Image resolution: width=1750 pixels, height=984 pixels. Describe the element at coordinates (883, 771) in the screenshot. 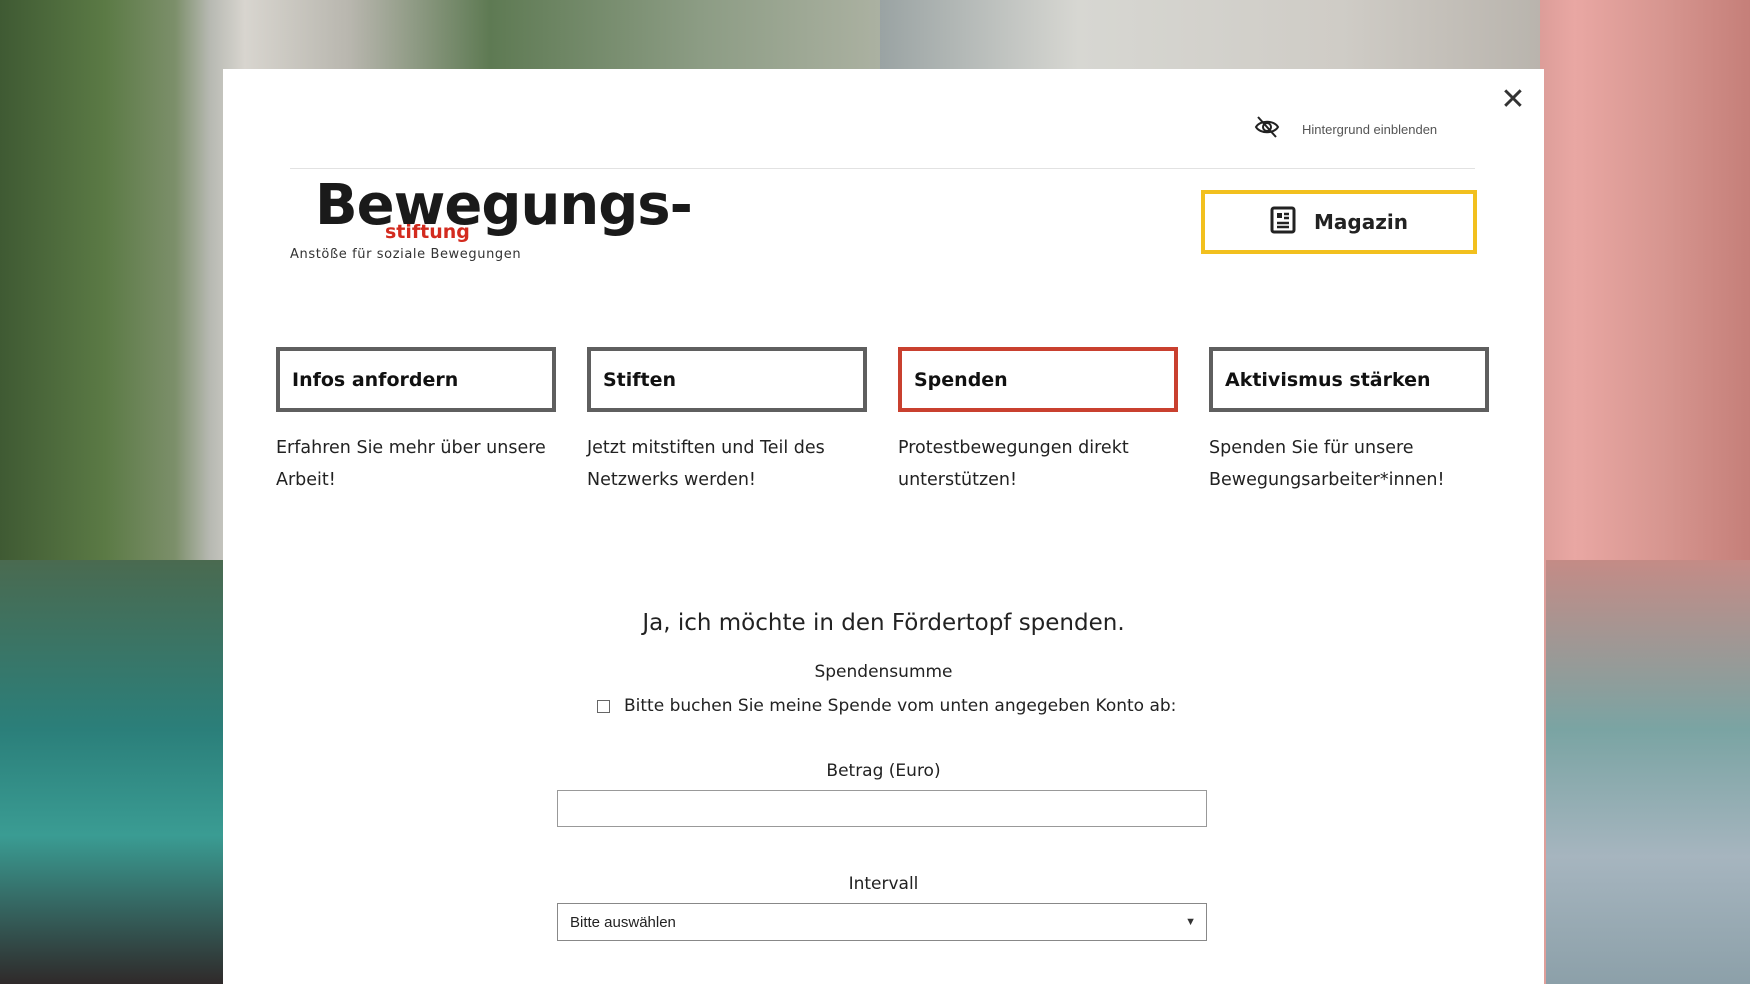

I see `amount-label: Betrag (Euro)` at that location.